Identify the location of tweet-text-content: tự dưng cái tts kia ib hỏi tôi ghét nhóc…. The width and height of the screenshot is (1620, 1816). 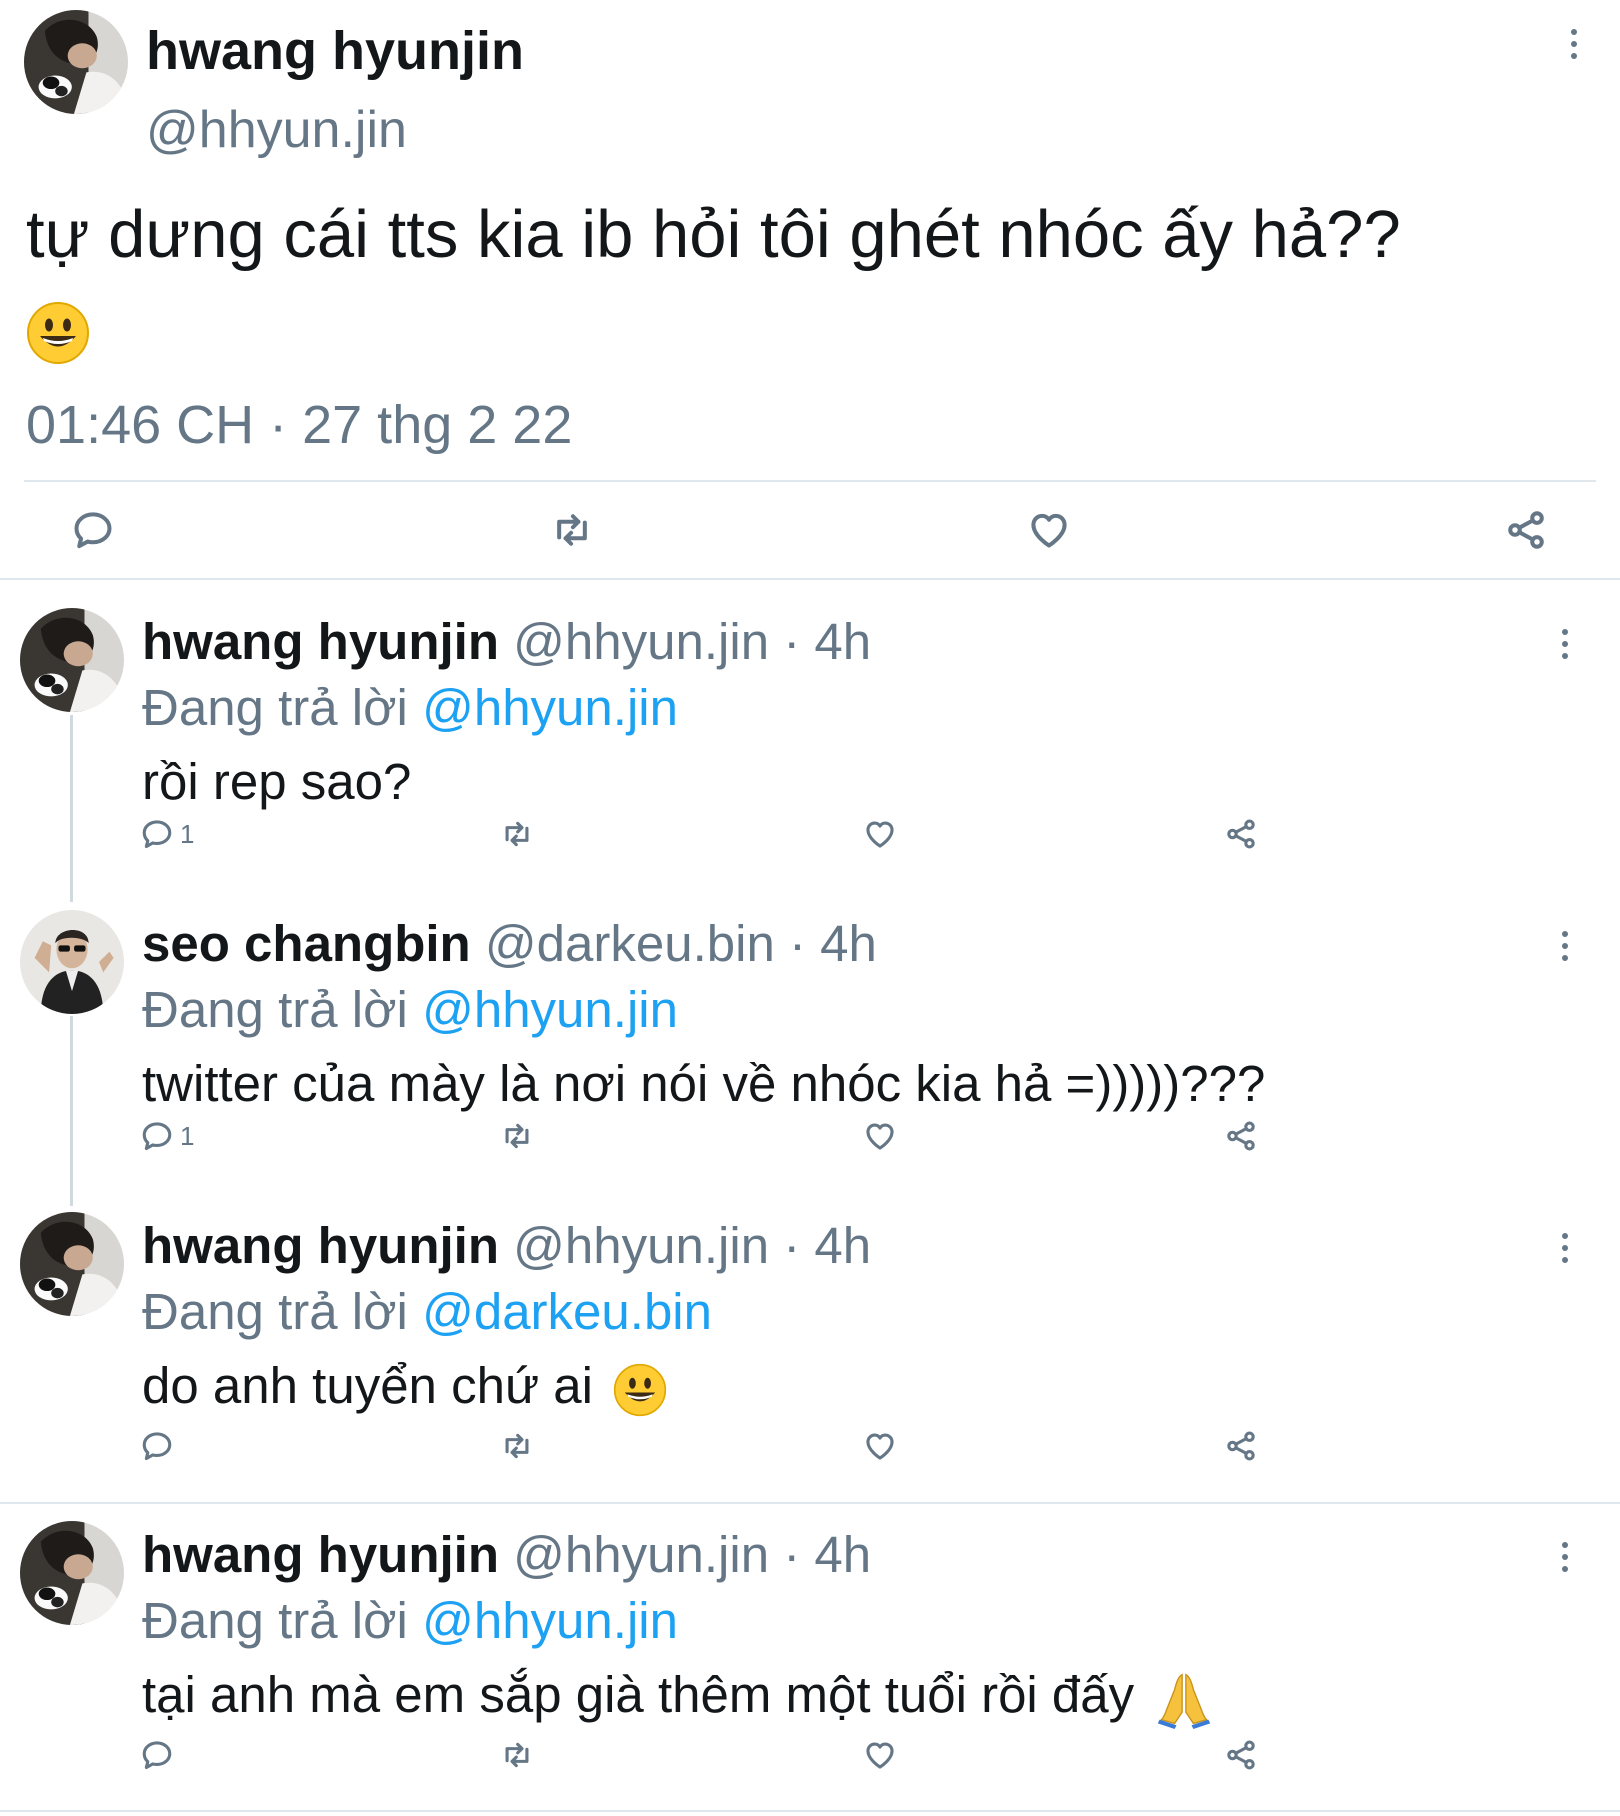
(713, 234).